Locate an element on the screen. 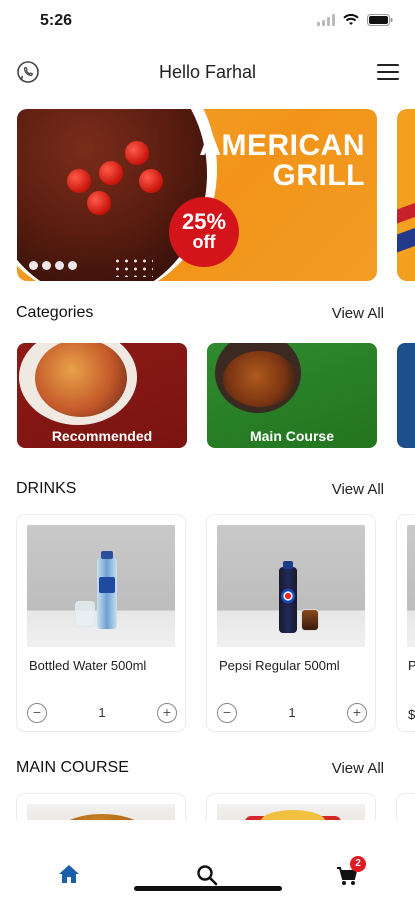  cart-count-badge: 2 is located at coordinates (358, 864).